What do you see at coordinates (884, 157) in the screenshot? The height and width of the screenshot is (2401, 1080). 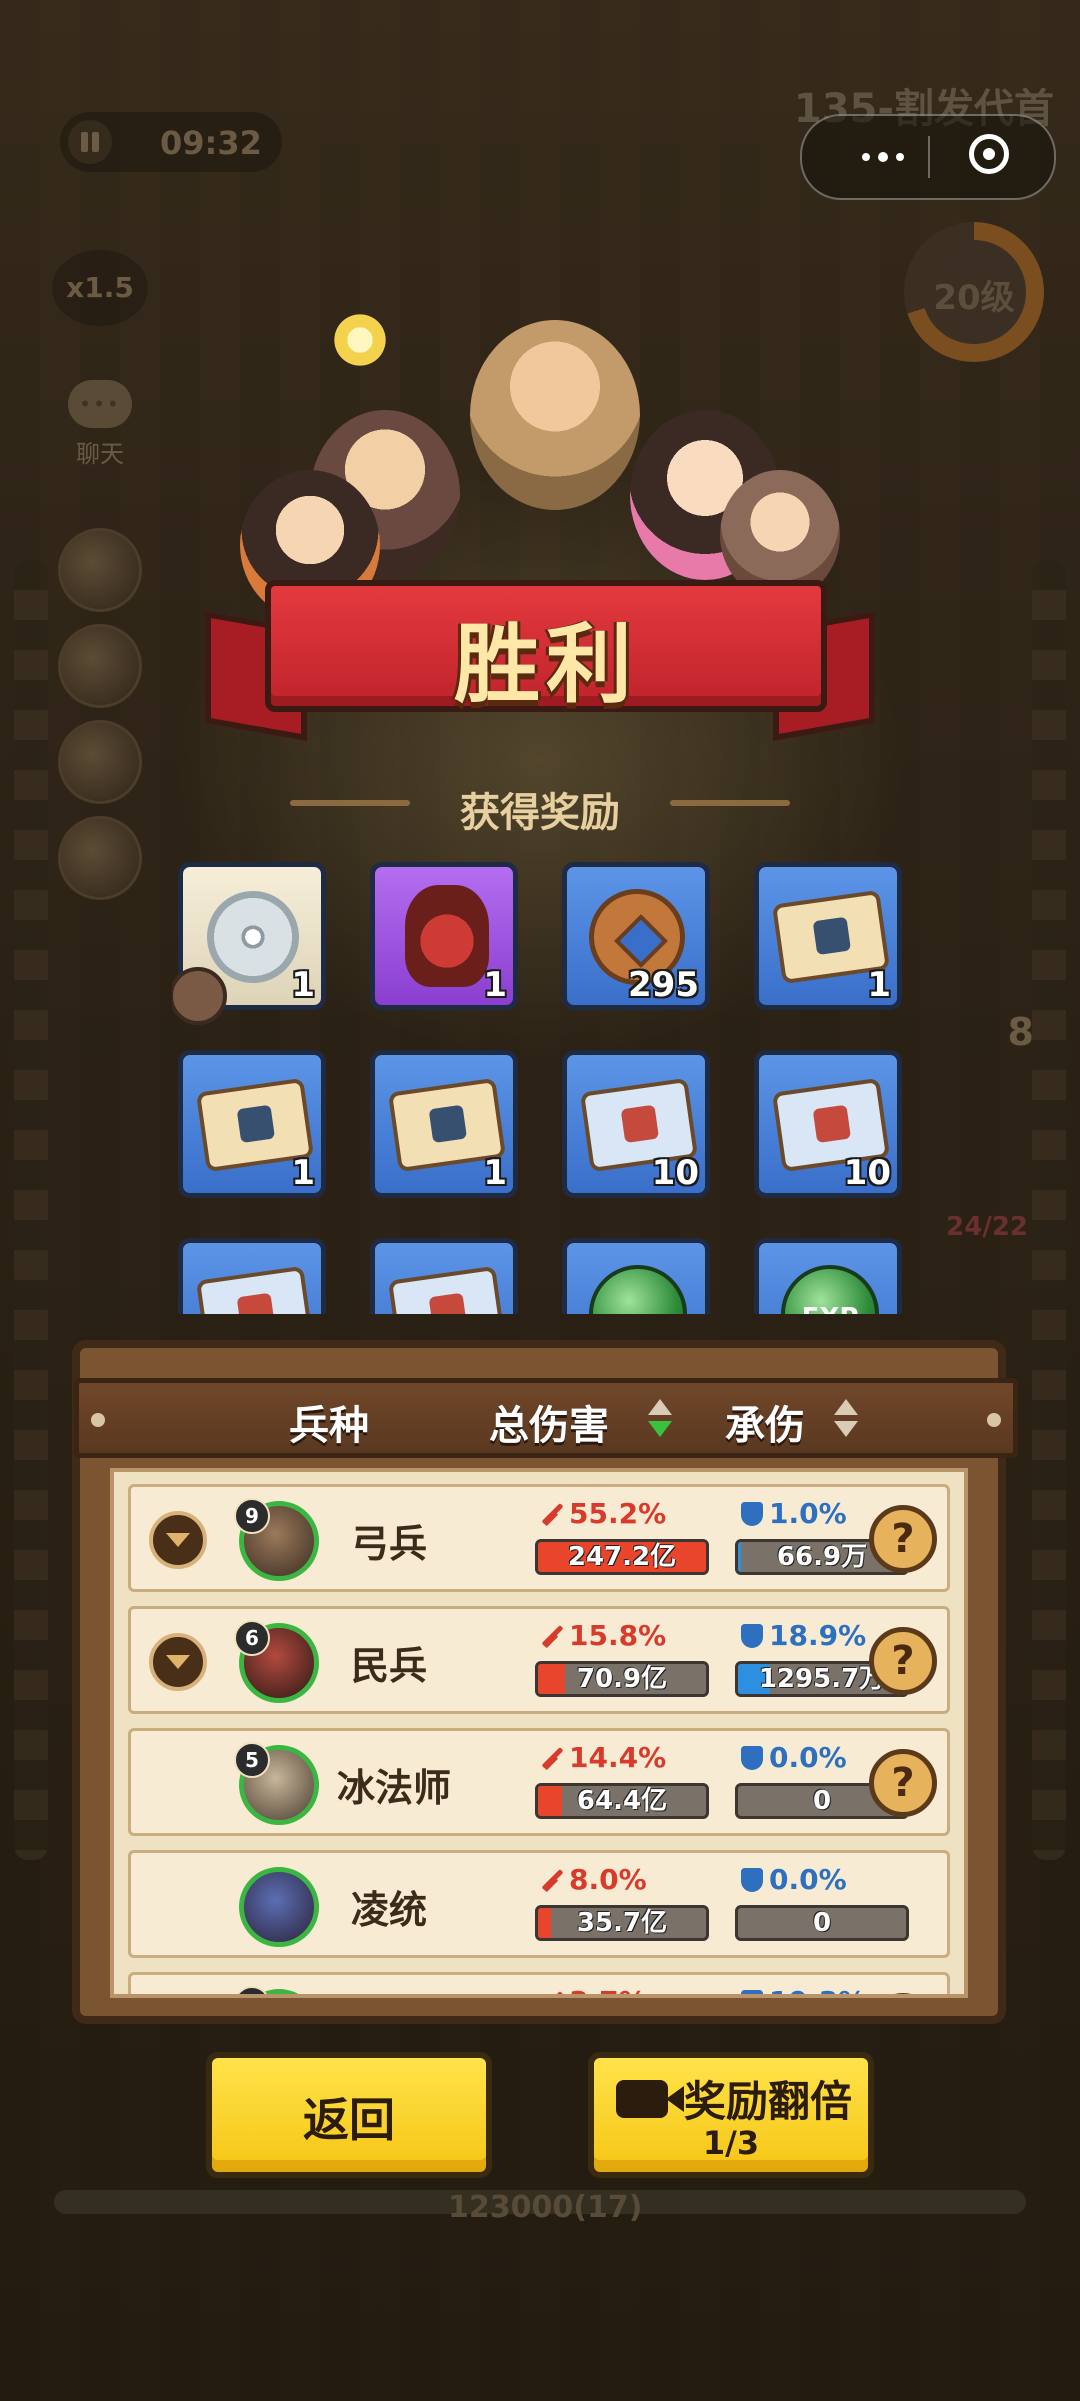 I see `more-icon` at bounding box center [884, 157].